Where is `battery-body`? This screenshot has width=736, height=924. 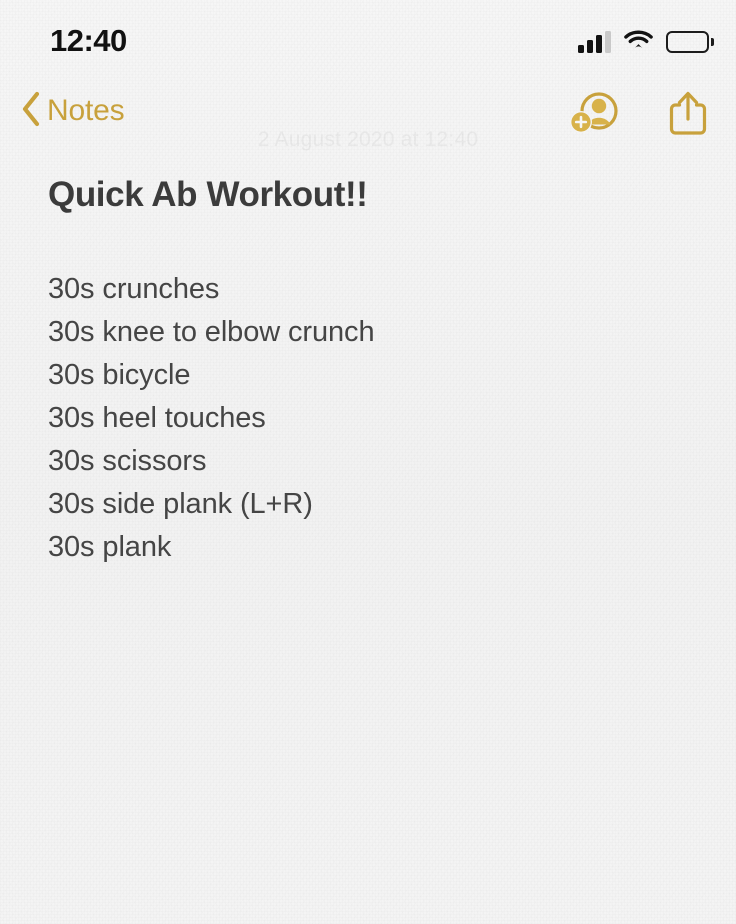
battery-body is located at coordinates (687, 41).